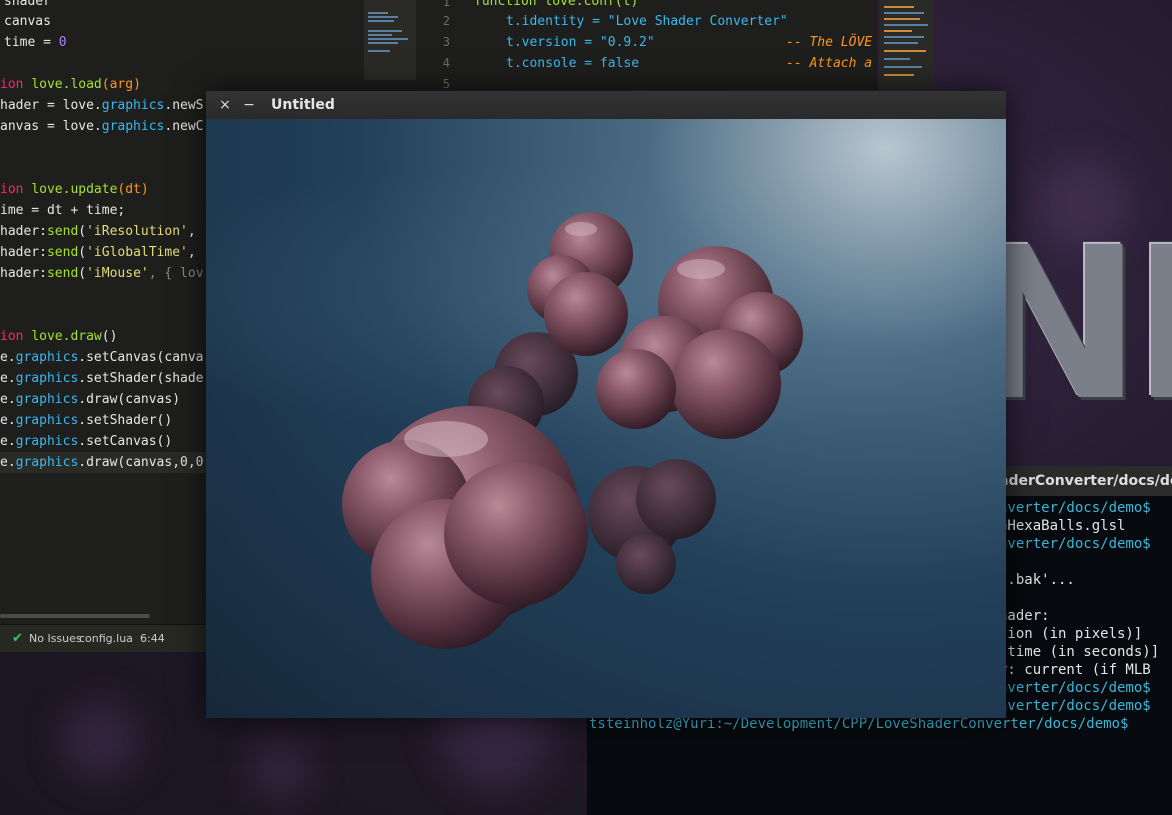 The height and width of the screenshot is (815, 1172). Describe the element at coordinates (106, 638) in the screenshot. I see `file-name: config.lua` at that location.